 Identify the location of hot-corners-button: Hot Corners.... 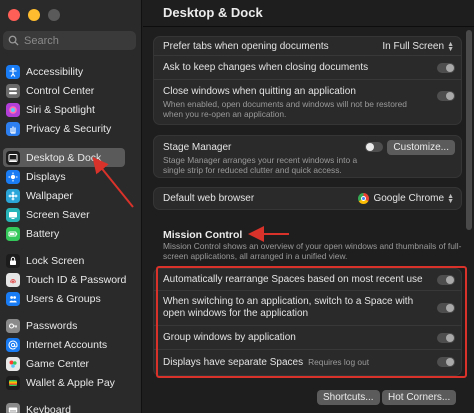
(419, 397).